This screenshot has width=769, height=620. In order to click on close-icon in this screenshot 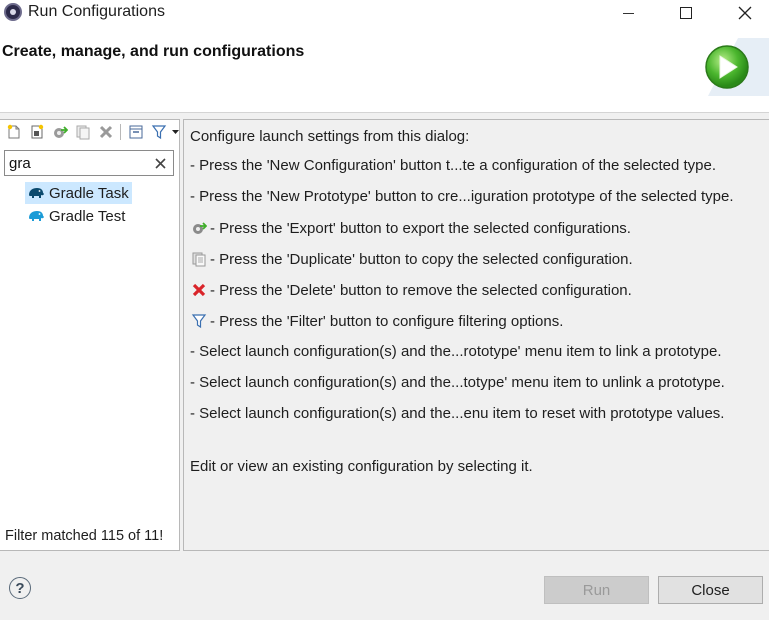, I will do `click(745, 13)`.